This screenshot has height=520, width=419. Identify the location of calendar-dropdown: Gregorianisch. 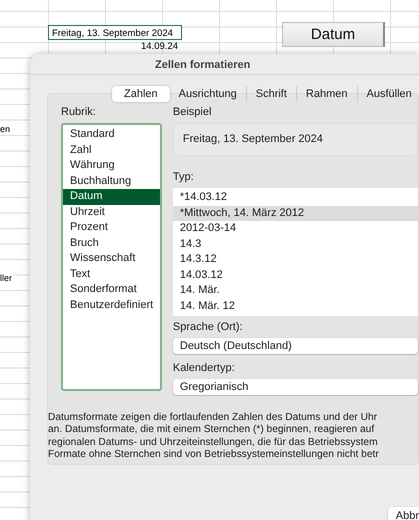
(295, 387).